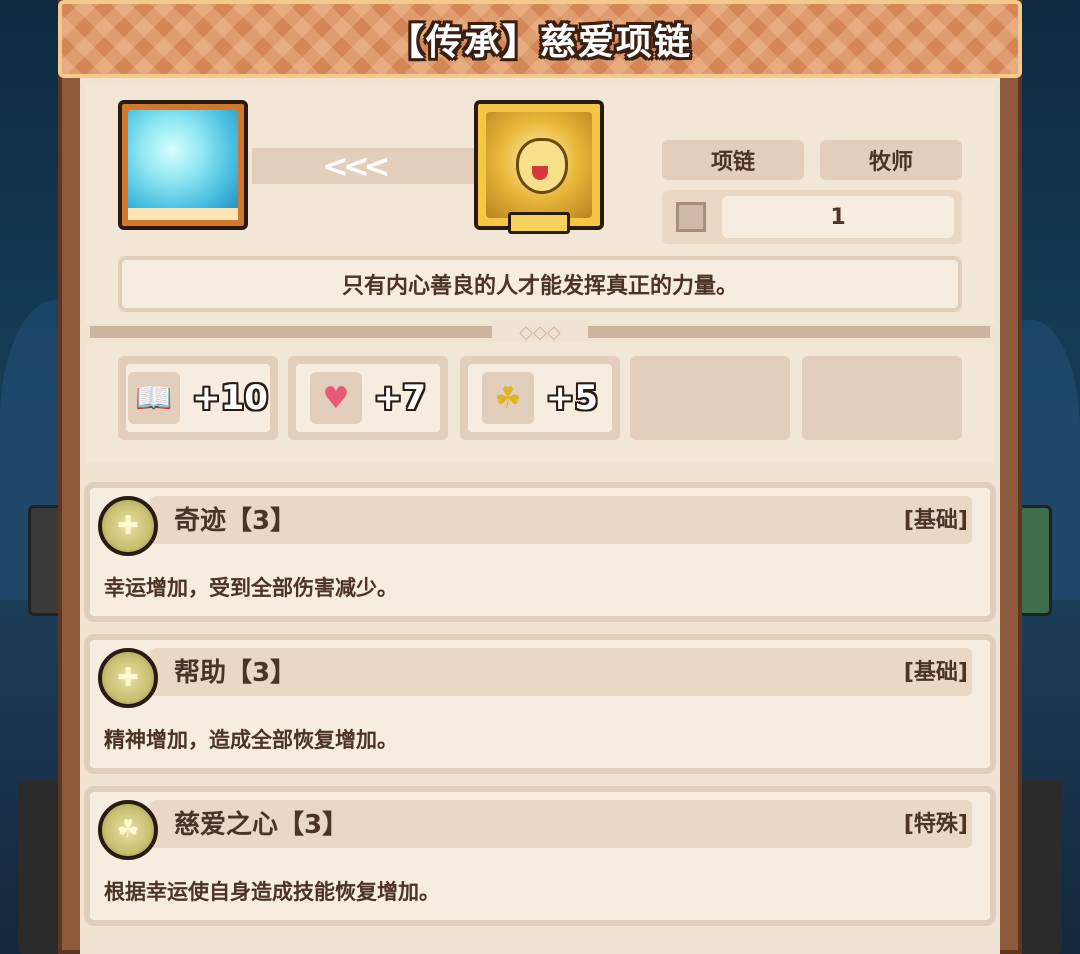 The height and width of the screenshot is (954, 1080). I want to click on golden-necklace-icon, so click(539, 165).